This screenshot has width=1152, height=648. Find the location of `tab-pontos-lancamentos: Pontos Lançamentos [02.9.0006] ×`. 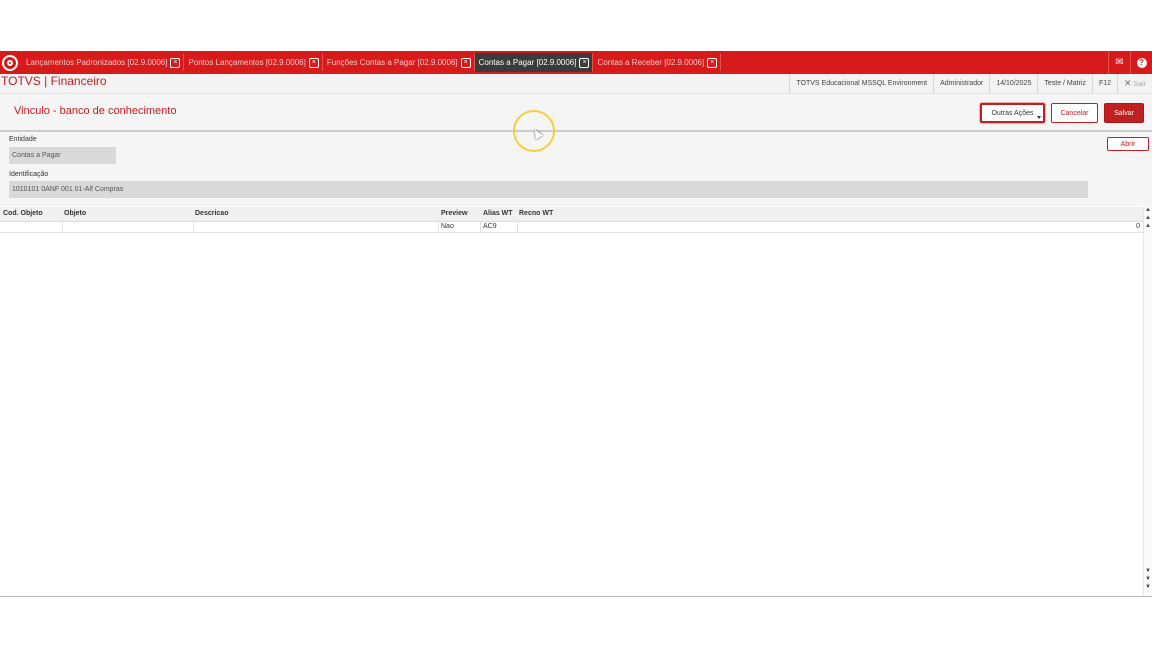

tab-pontos-lancamentos: Pontos Lançamentos [02.9.0006] × is located at coordinates (253, 62).